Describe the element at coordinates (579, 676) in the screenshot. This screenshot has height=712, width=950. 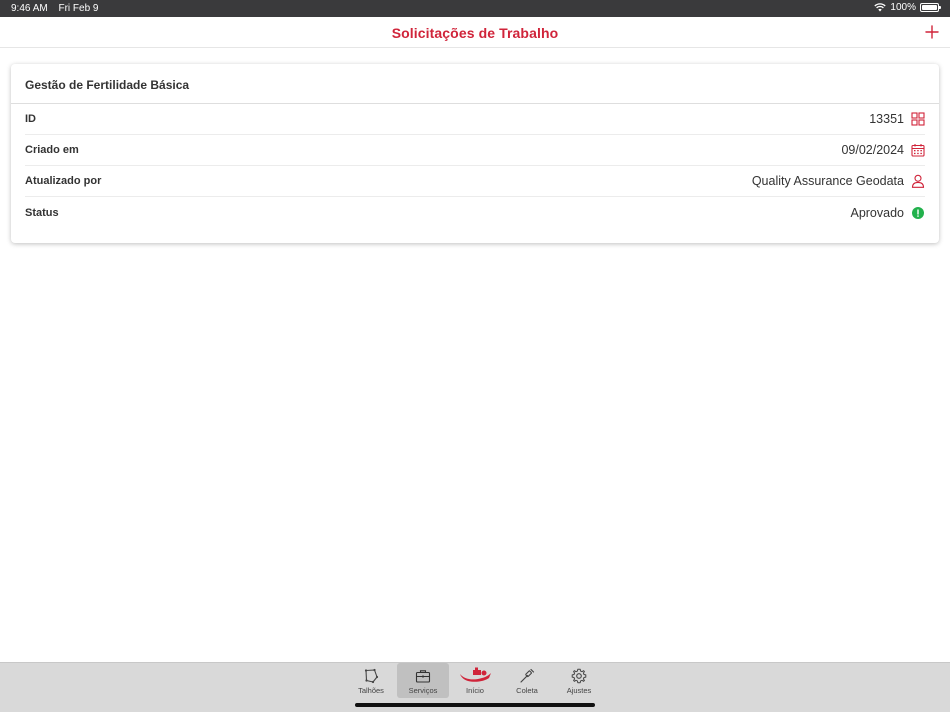
I see `gear-icon` at that location.